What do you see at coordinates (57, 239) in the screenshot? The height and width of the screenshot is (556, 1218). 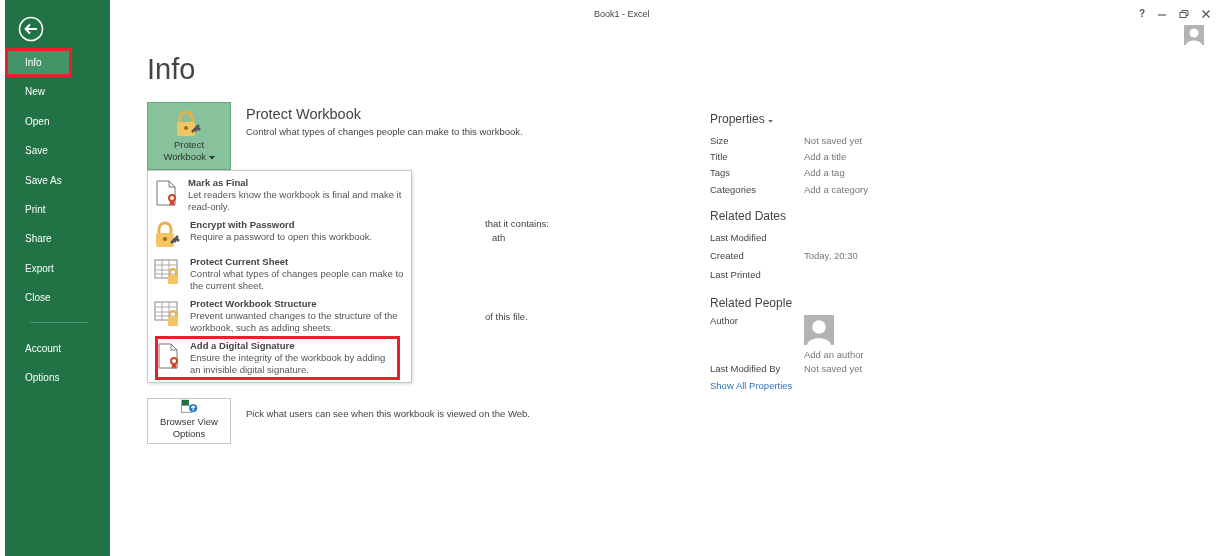 I see `sidebar-item: Share` at bounding box center [57, 239].